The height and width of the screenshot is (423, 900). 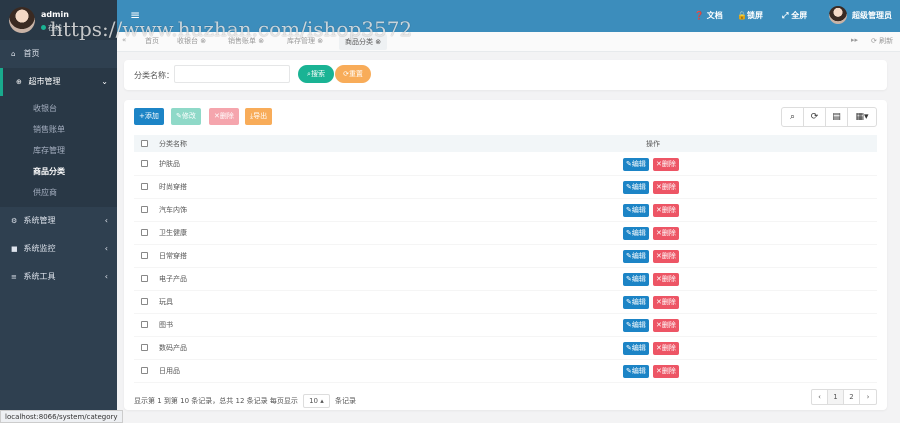 What do you see at coordinates (169, 164) in the screenshot?
I see `category-name-cell: 护肤品` at bounding box center [169, 164].